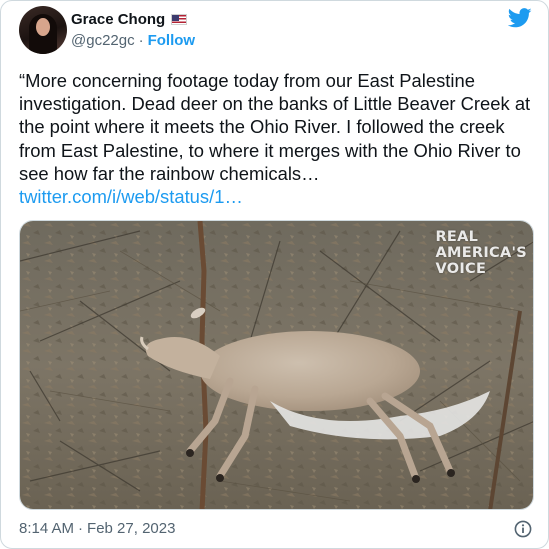 The image size is (549, 549). I want to click on tweet-date: Feb 27, 2023, so click(131, 528).